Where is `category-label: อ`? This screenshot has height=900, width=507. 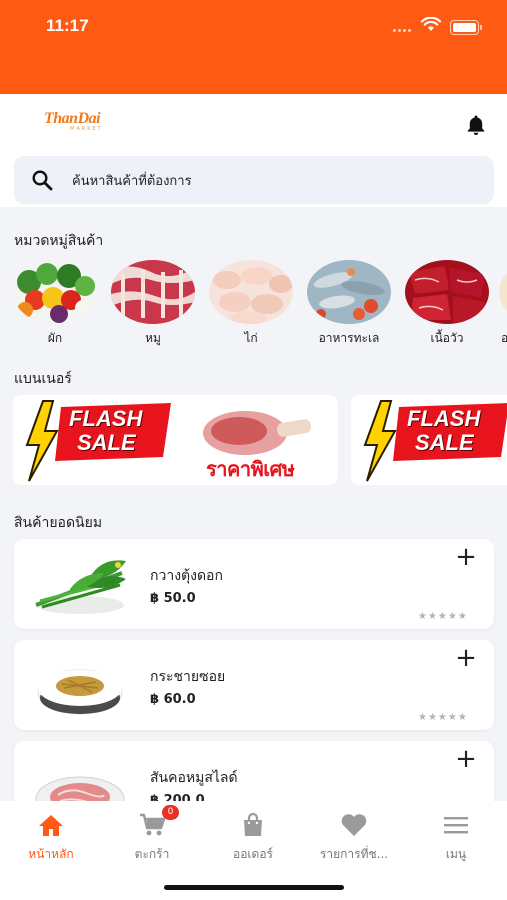 category-label: อ is located at coordinates (504, 338).